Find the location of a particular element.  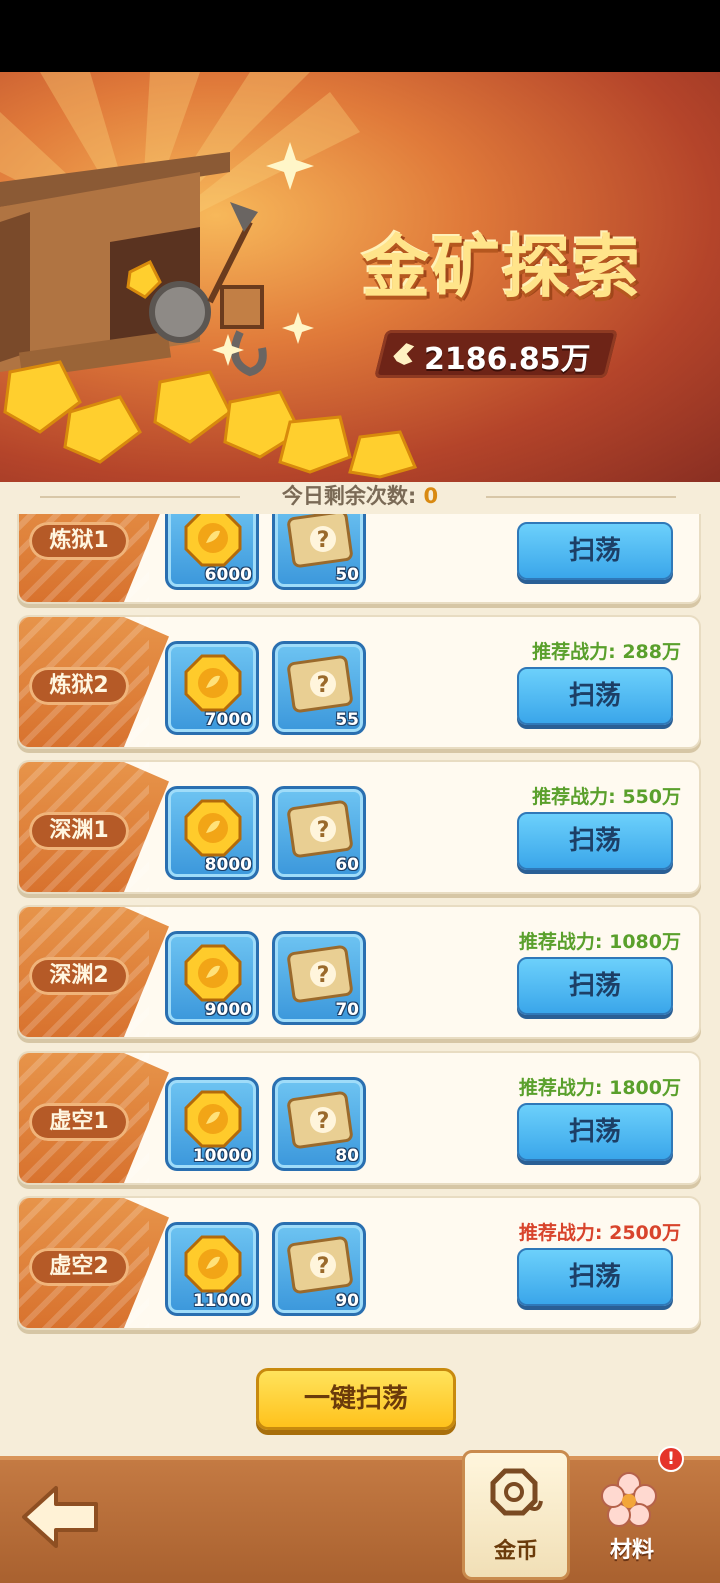

coin-reward: 7000 is located at coordinates (212, 688).